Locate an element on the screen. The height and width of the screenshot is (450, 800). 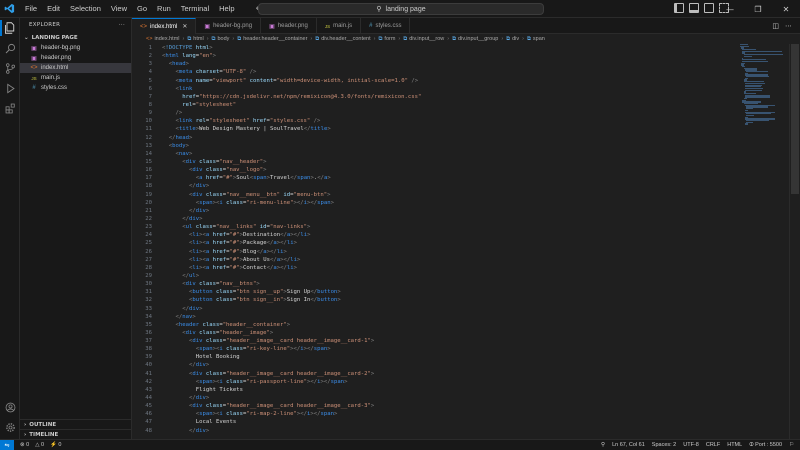
code-line: 35 <header class="header__container"> is located at coordinates (437, 325).